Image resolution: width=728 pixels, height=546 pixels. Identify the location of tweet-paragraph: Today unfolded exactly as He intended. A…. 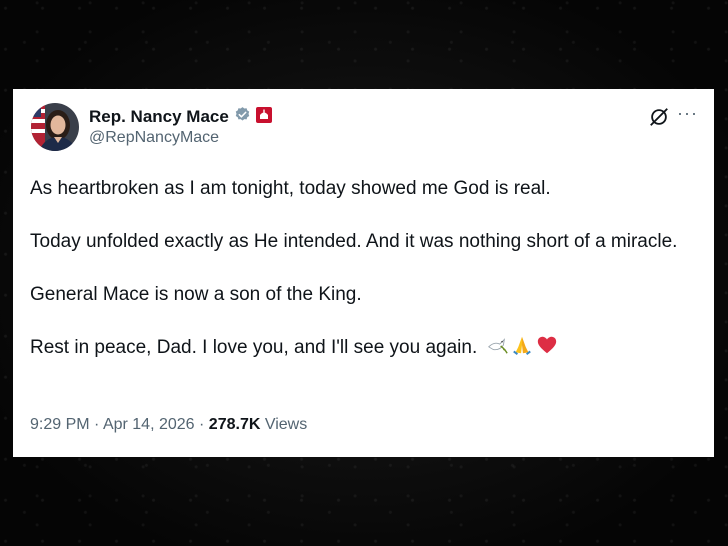
(354, 241).